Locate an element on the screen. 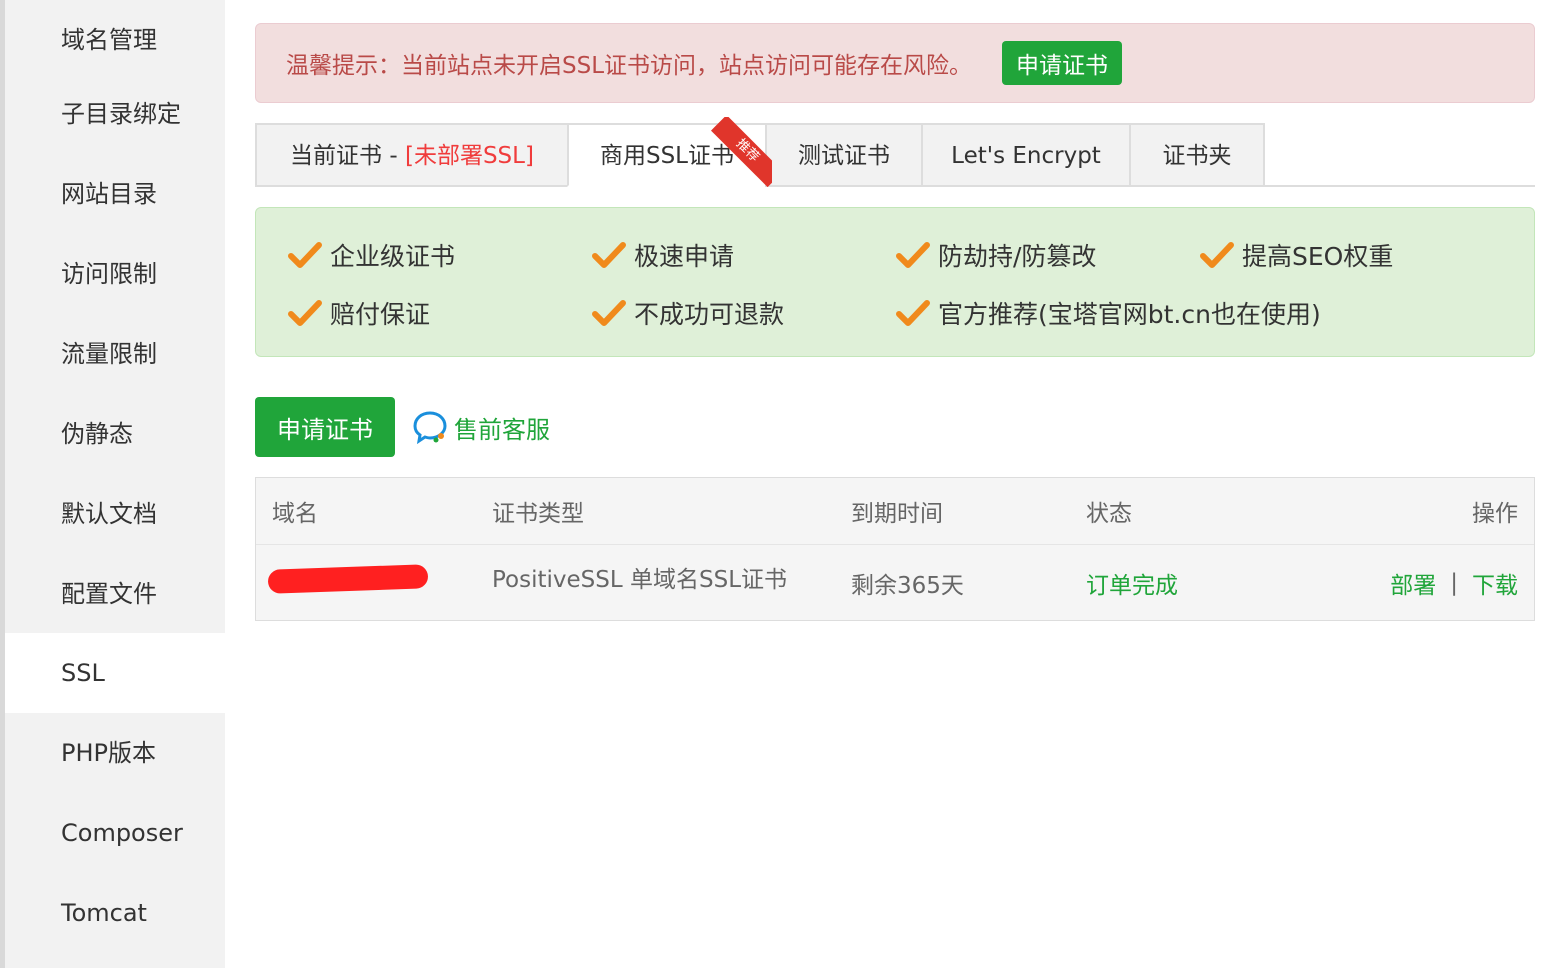 The image size is (1567, 968). feature-item: 不成功可退款 is located at coordinates (688, 313).